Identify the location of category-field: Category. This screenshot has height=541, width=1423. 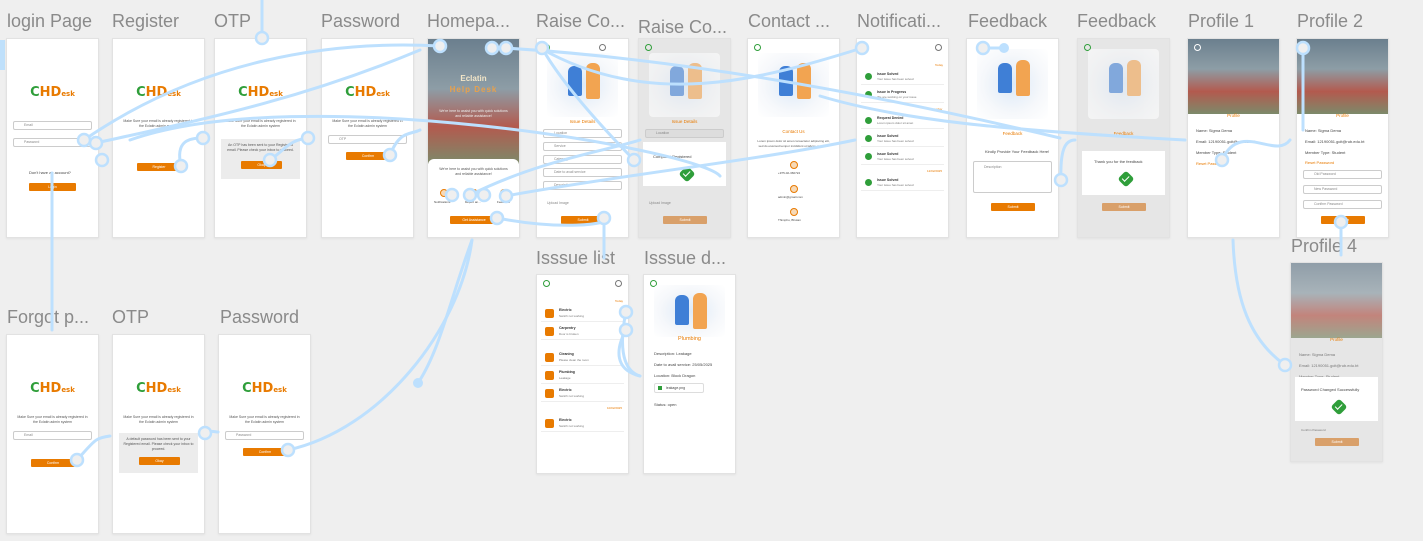
(582, 159).